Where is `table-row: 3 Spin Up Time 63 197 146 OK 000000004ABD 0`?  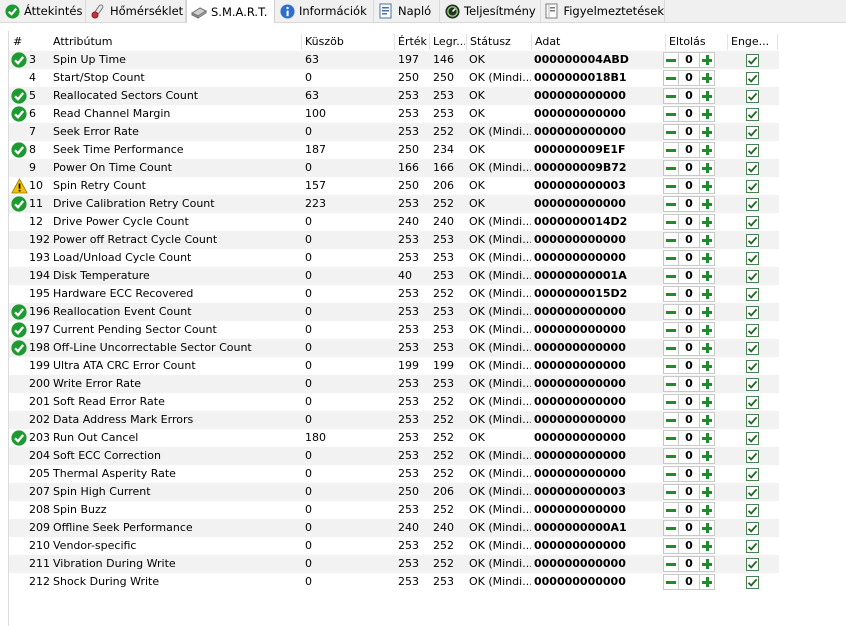
table-row: 3 Spin Up Time 63 197 146 OK 000000004ABD 0 is located at coordinates (394, 60).